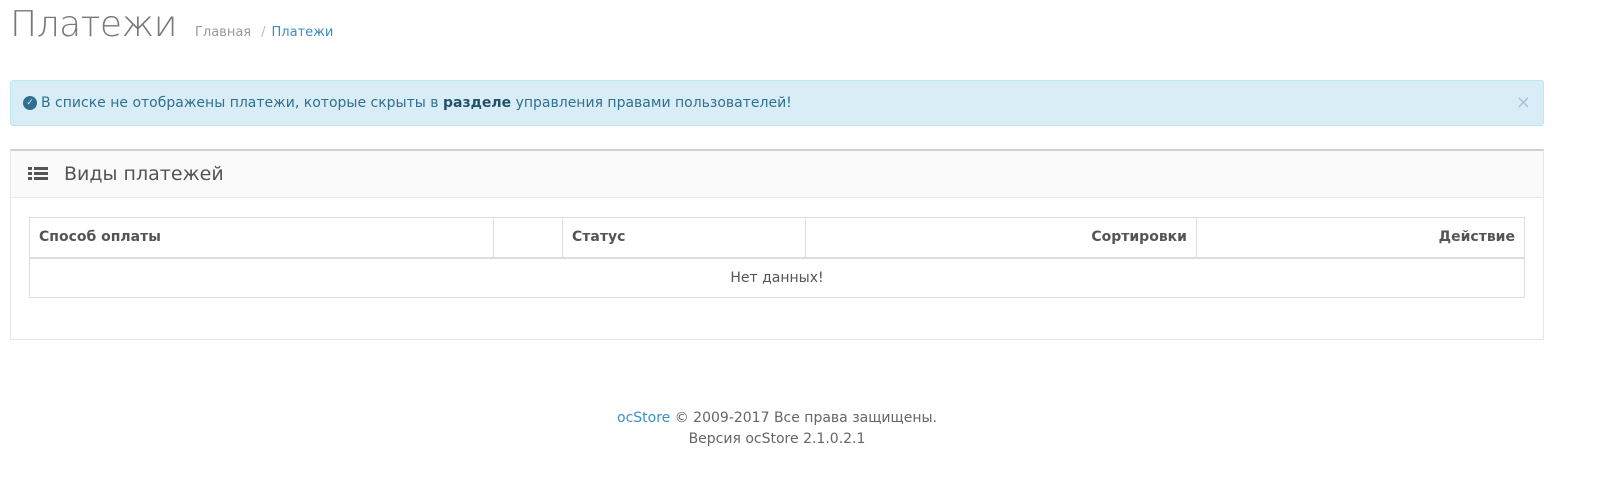 This screenshot has width=1610, height=500. I want to click on panel-heading: Виды платежей, so click(777, 174).